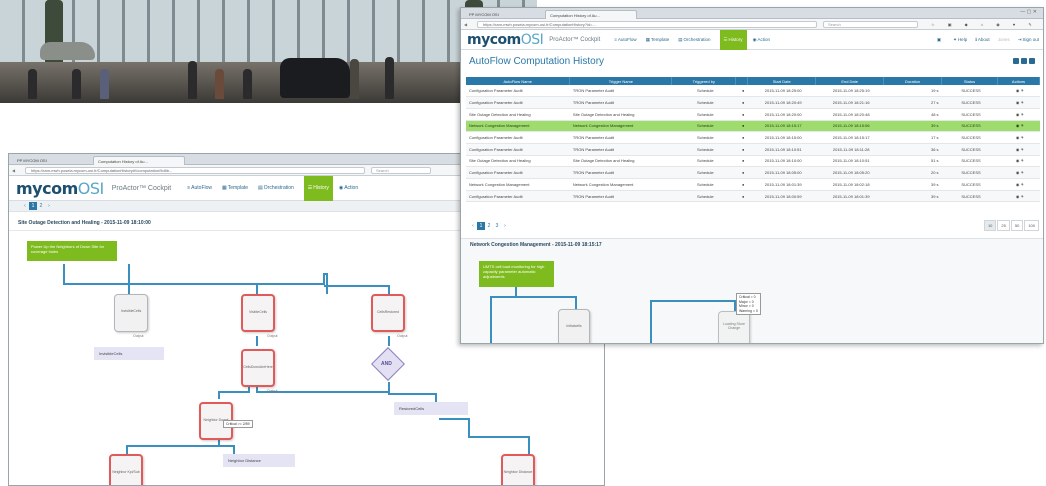 This screenshot has height=486, width=1046. What do you see at coordinates (505, 226) in the screenshot?
I see `next-page-button: ›` at bounding box center [505, 226].